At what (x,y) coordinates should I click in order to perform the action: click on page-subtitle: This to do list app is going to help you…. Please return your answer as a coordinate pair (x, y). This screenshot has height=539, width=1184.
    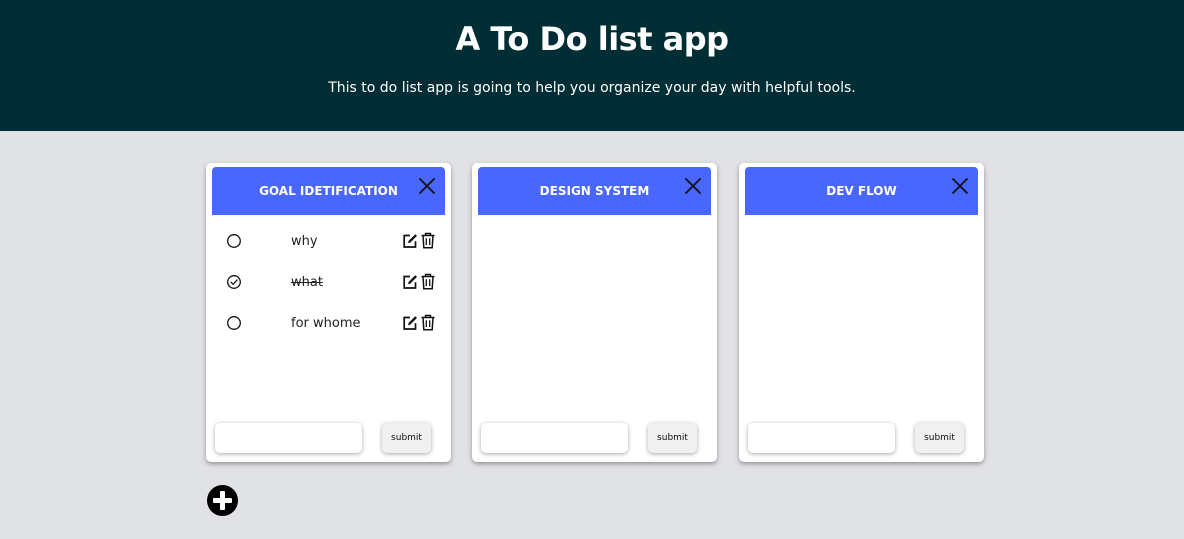
    Looking at the image, I should click on (592, 88).